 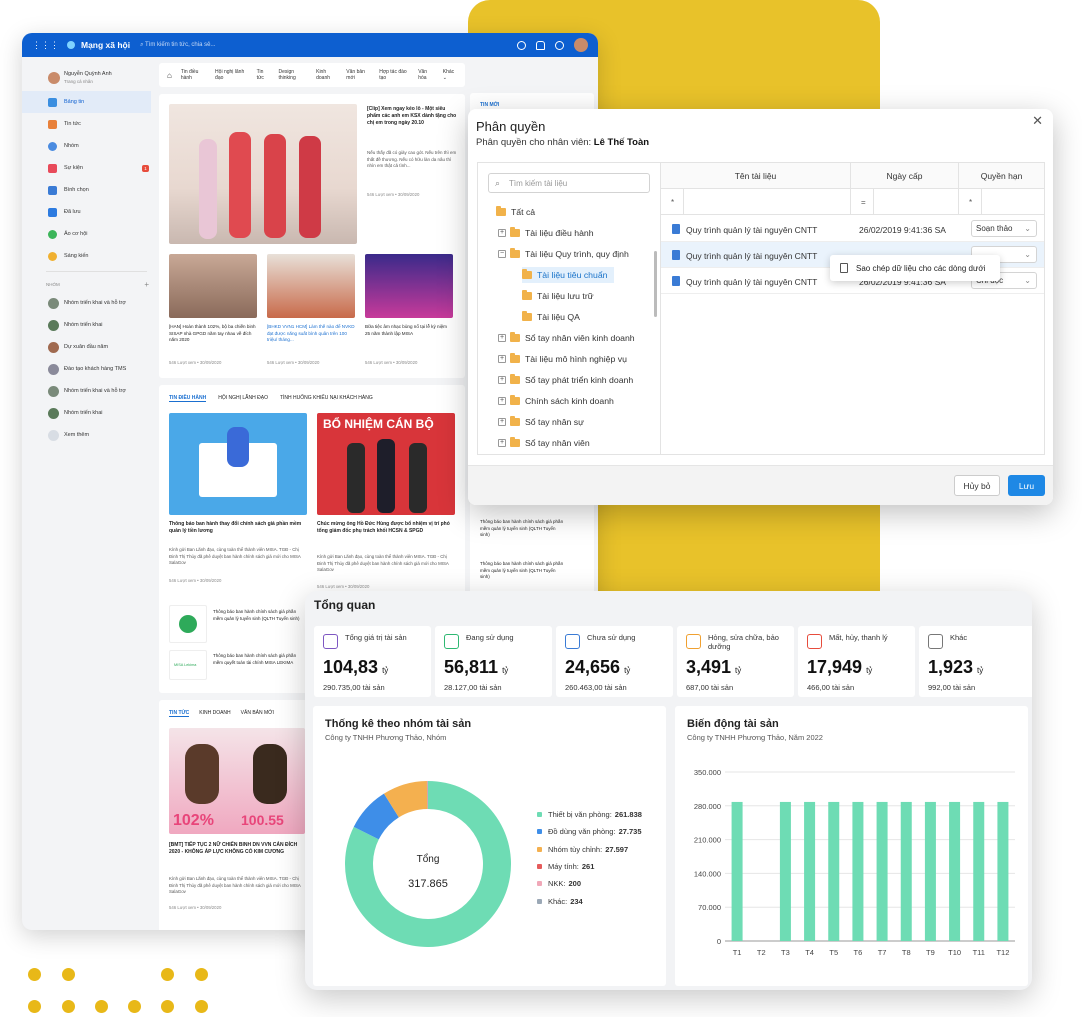 I want to click on section-tab: VĂN BẢN MỚI, so click(x=257, y=713).